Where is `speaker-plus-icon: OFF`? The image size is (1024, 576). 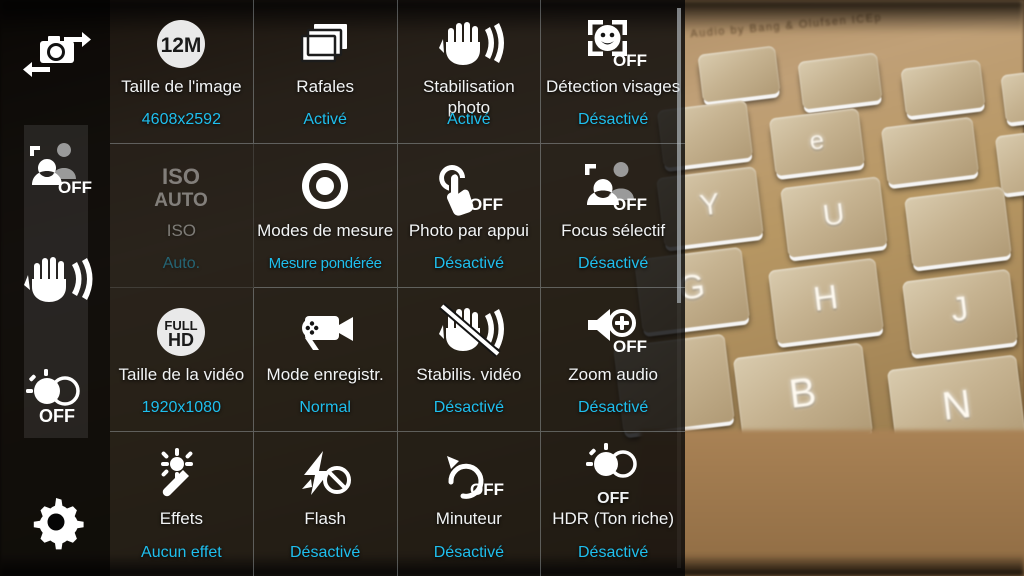
speaker-plus-icon: OFF is located at coordinates (613, 332).